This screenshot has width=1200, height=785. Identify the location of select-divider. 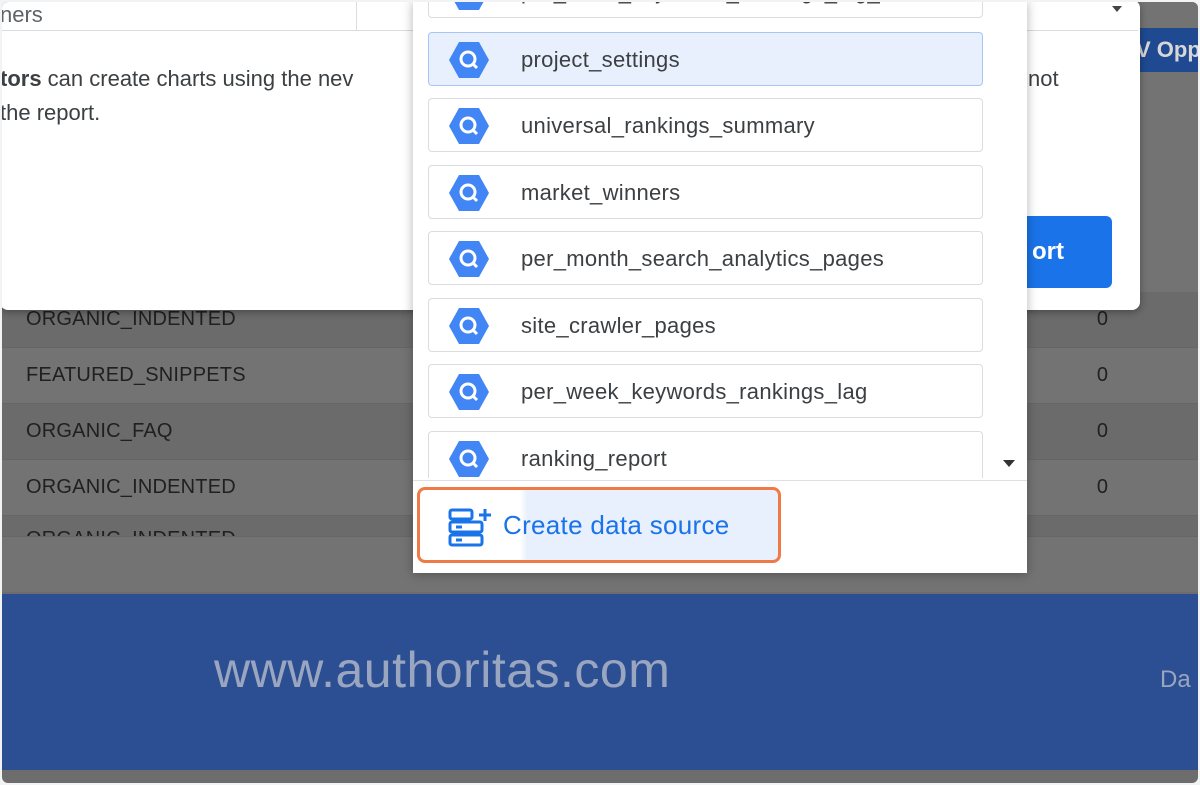
(356, 16).